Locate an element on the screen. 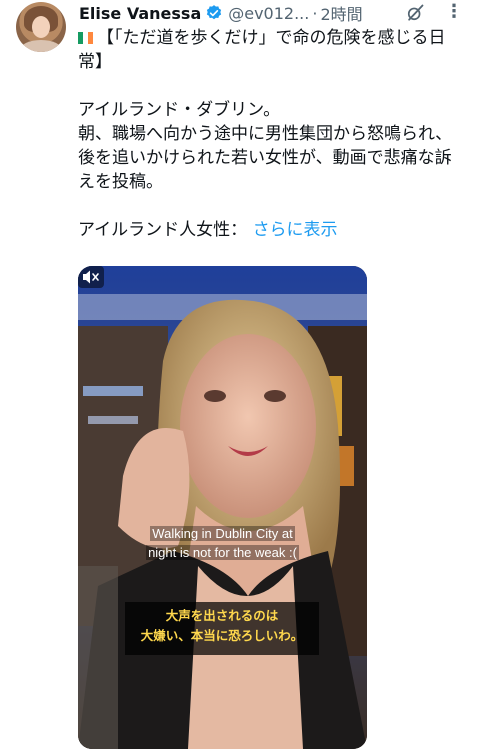 Image resolution: width=480 pixels, height=751 pixels. ireland-flag-icon is located at coordinates (85, 35).